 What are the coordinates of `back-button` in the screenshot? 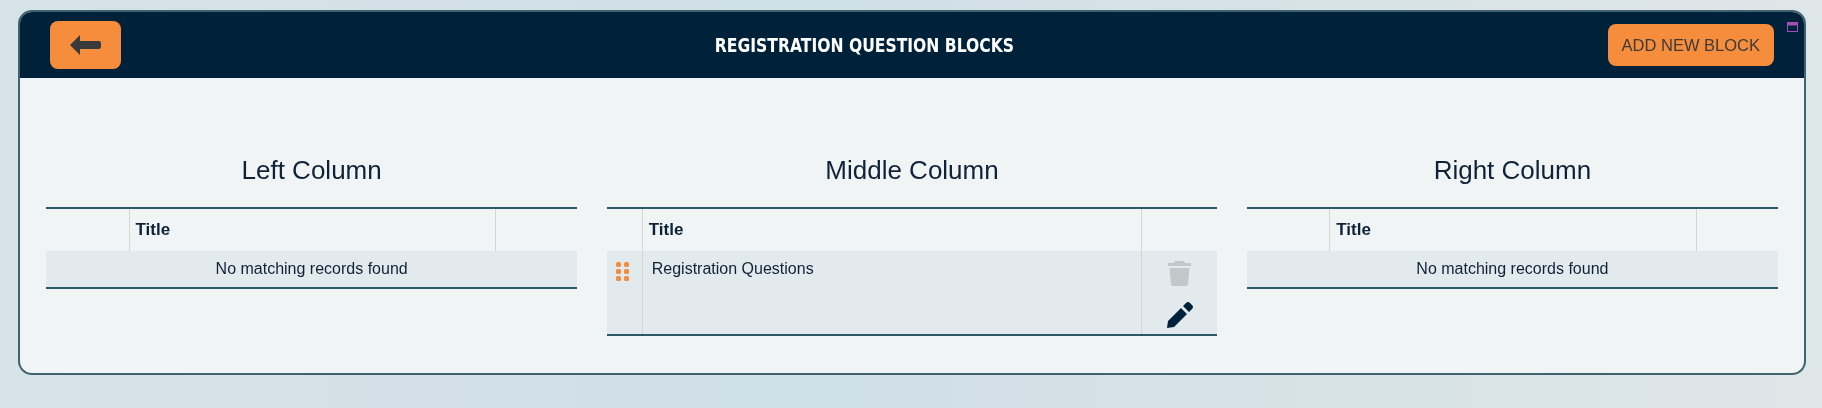 It's located at (85, 45).